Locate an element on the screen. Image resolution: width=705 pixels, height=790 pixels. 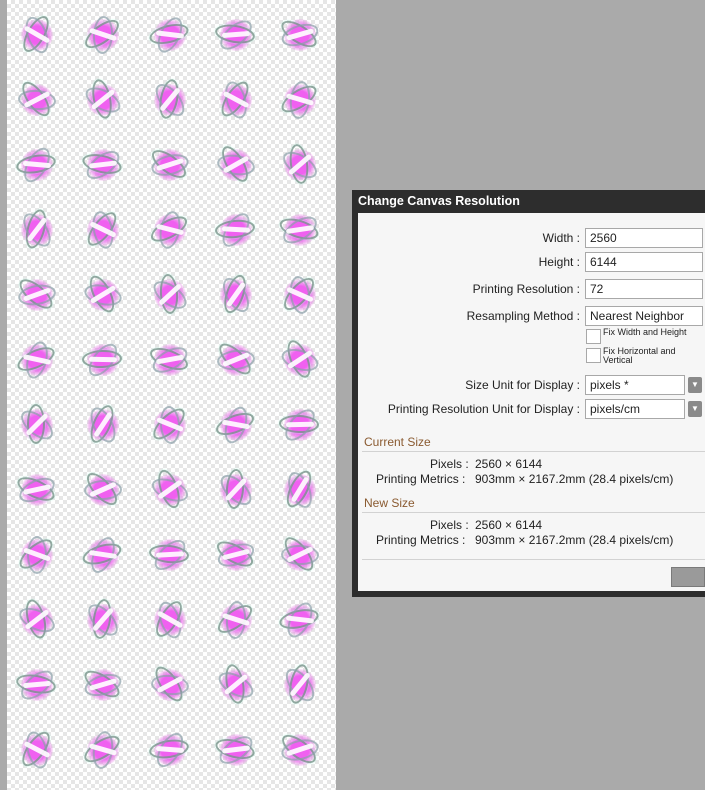
new-metrics-label: Printing Metrics : is located at coordinates (421, 540).